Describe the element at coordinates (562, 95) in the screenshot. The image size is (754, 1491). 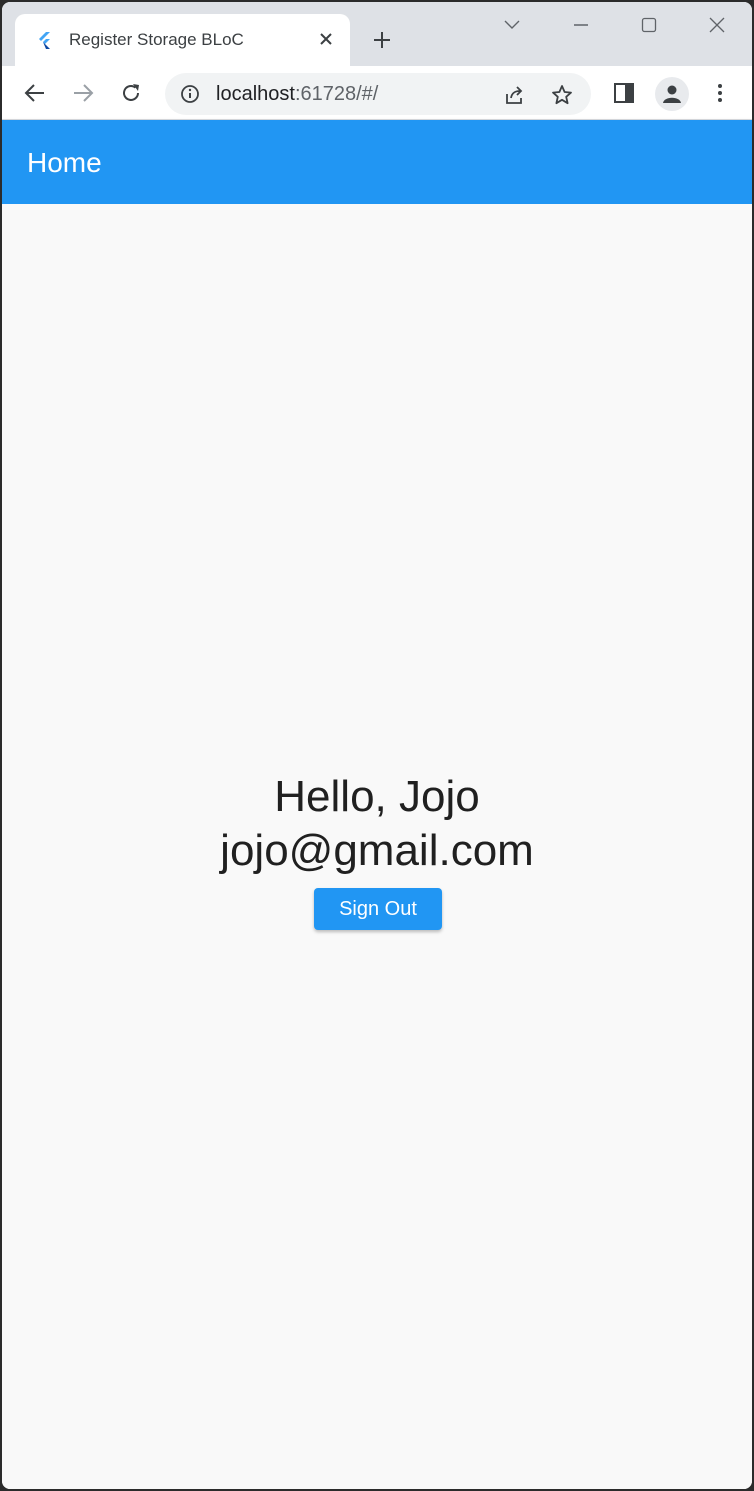
I see `bookmark-star-icon` at that location.